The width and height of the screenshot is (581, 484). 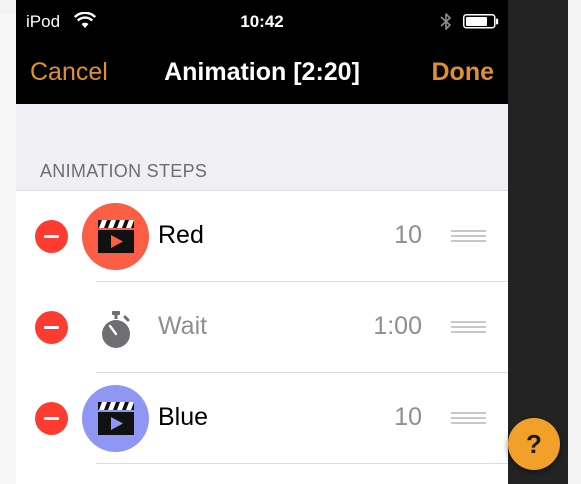 What do you see at coordinates (534, 444) in the screenshot?
I see `help-button: ?` at bounding box center [534, 444].